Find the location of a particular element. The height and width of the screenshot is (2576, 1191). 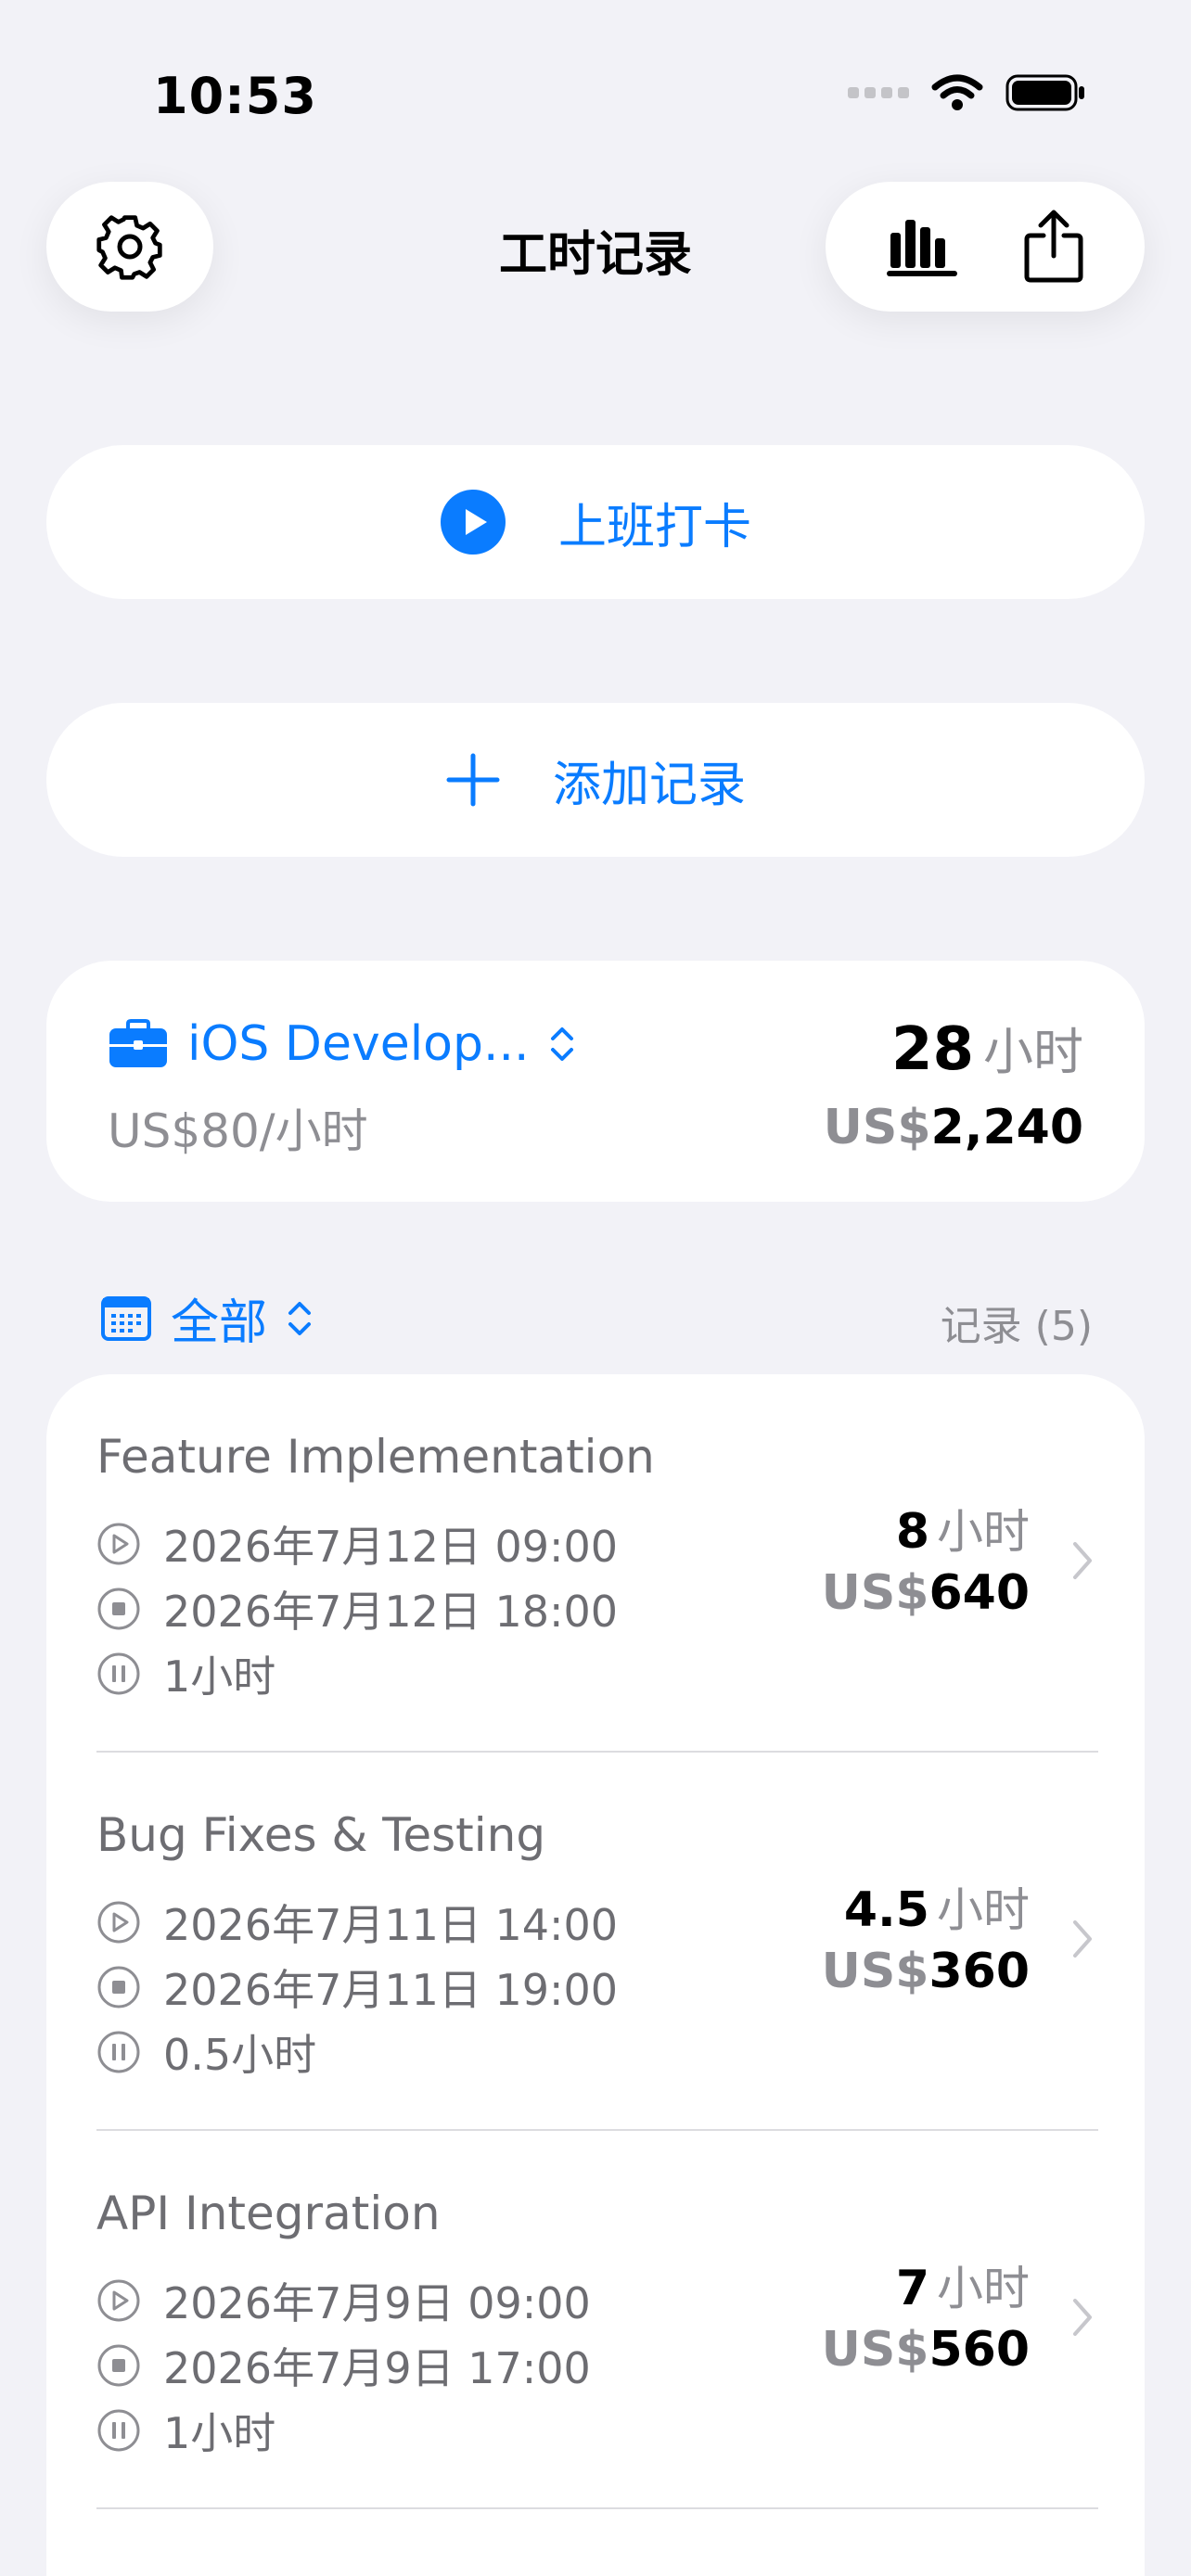

briefcase-icon is located at coordinates (138, 1043).